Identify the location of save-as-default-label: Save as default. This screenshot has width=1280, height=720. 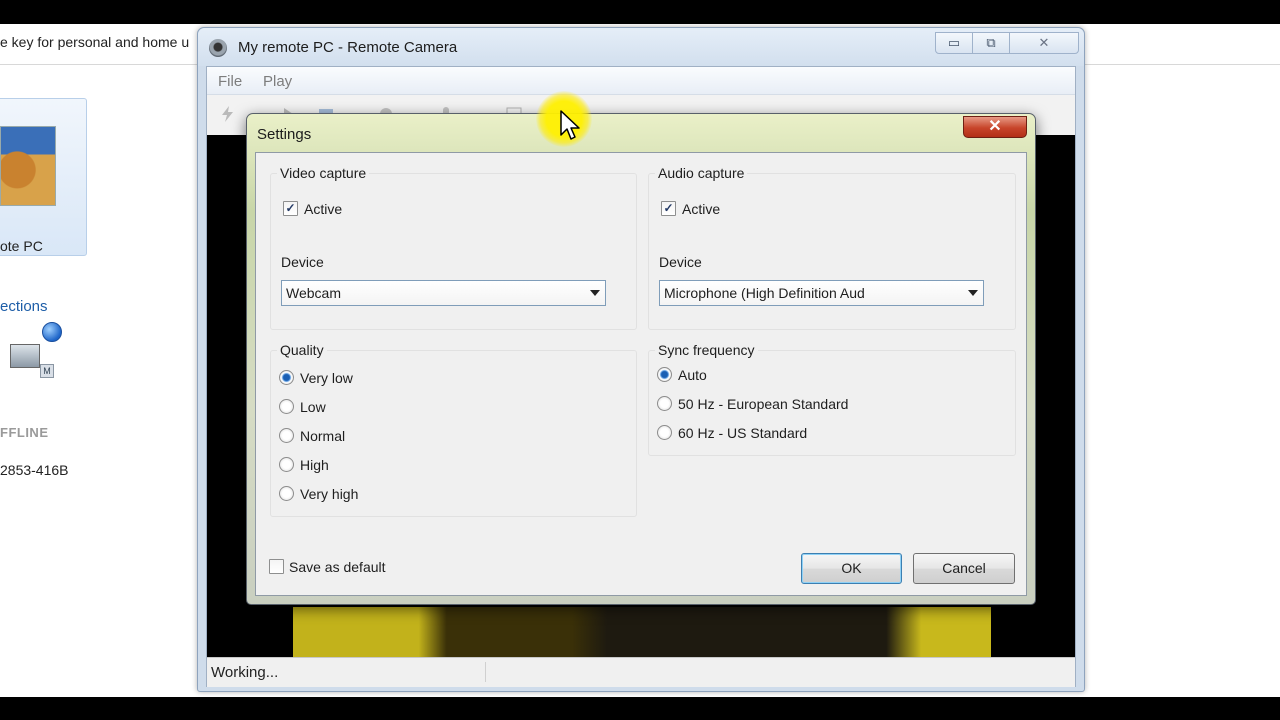
(337, 567).